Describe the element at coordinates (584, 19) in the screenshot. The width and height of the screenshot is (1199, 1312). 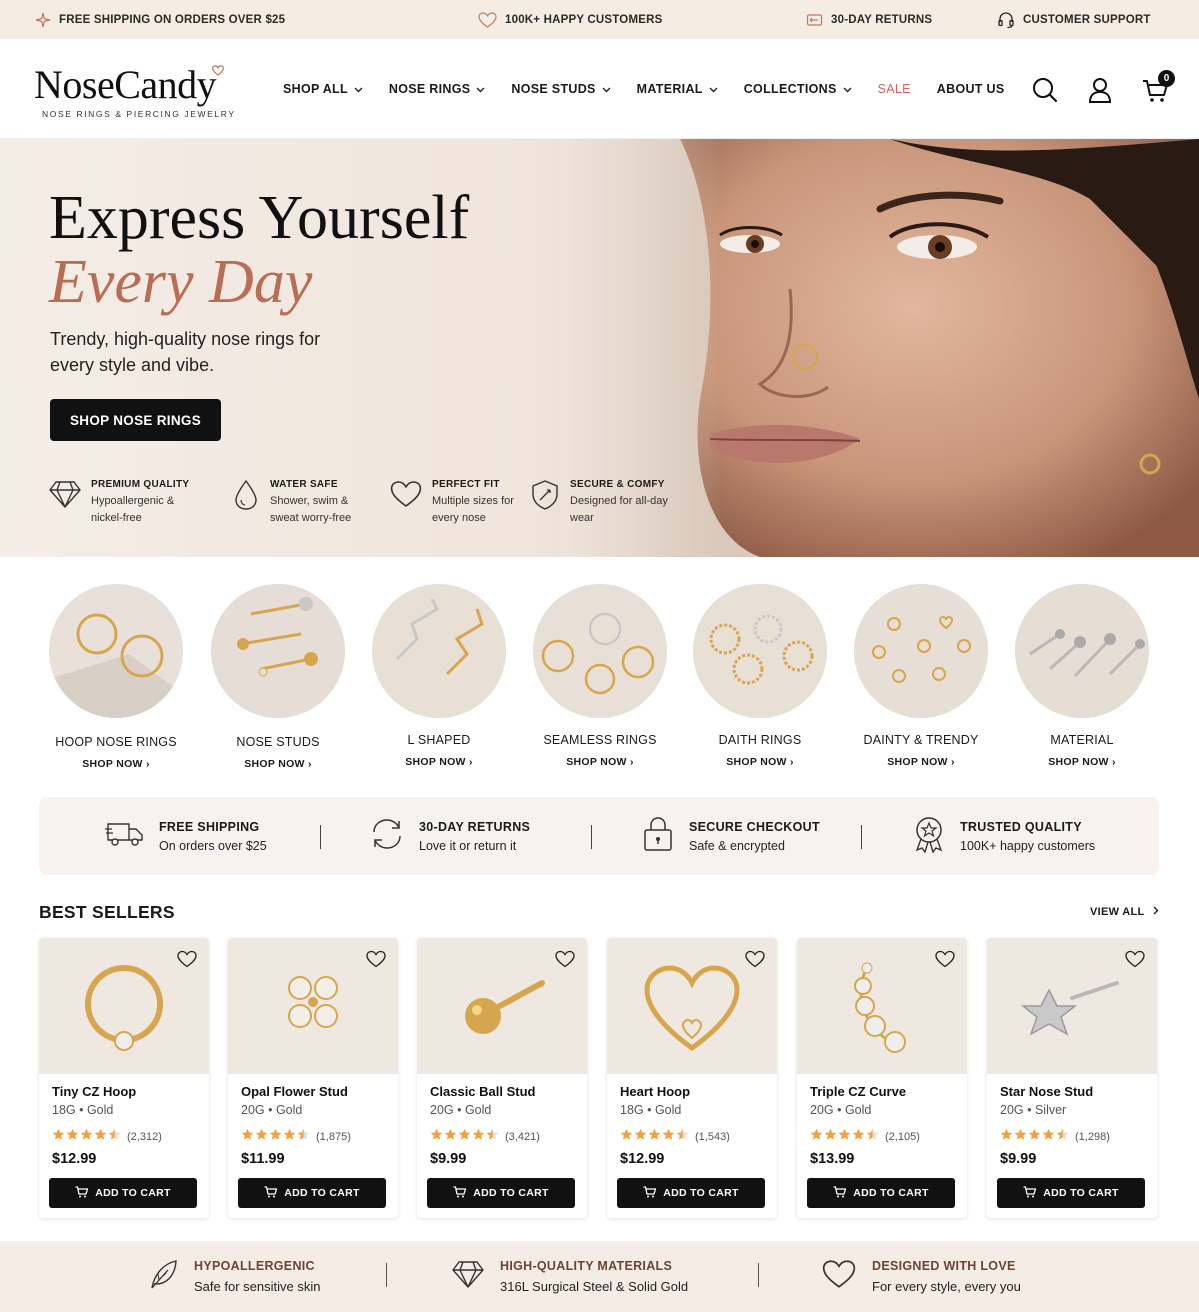
I see `announcement-label: 100K+ HAPPY CUSTOMERS` at that location.